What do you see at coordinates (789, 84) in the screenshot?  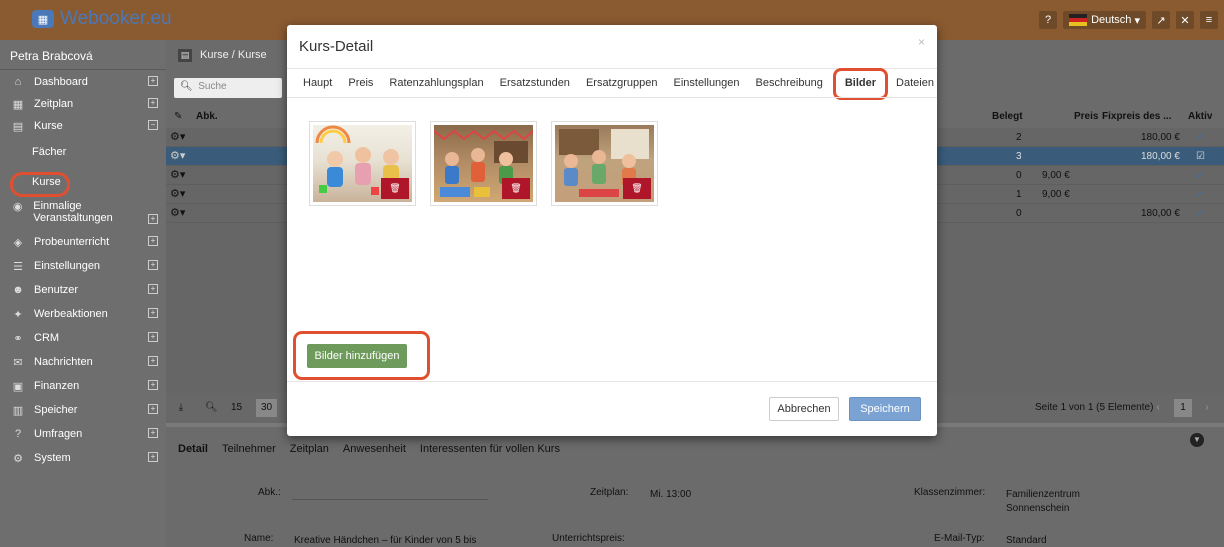 I see `tab-beschreibung: Beschreibung` at bounding box center [789, 84].